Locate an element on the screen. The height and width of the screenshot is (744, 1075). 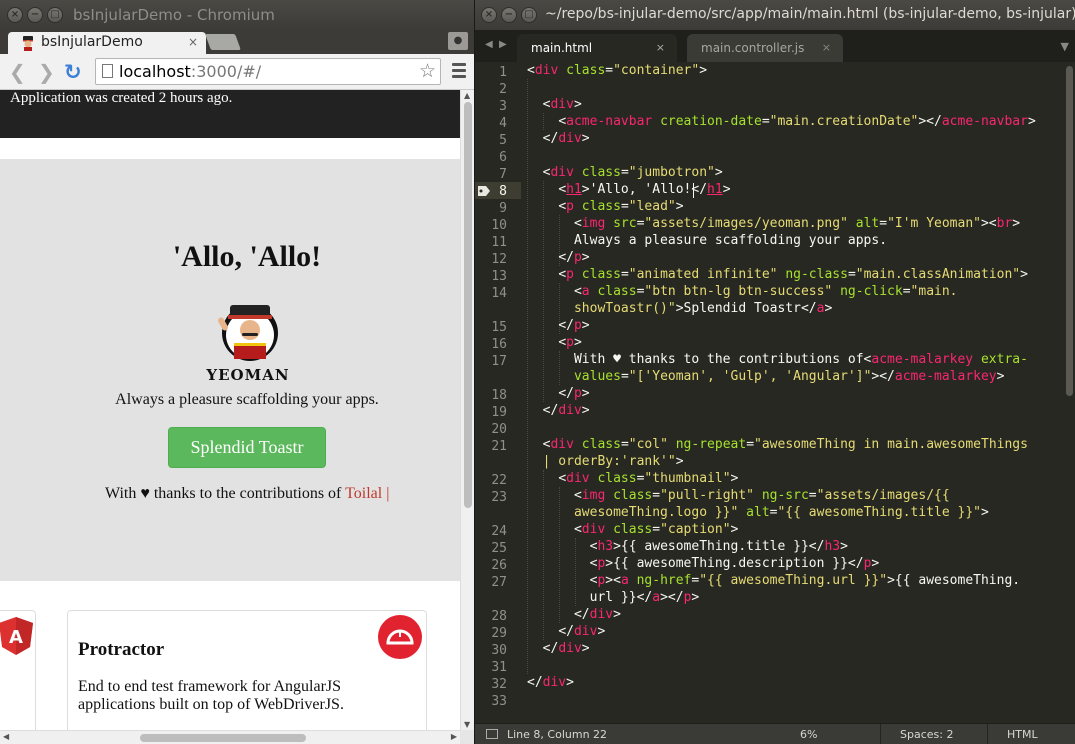
line-number: 14 is located at coordinates (499, 293).